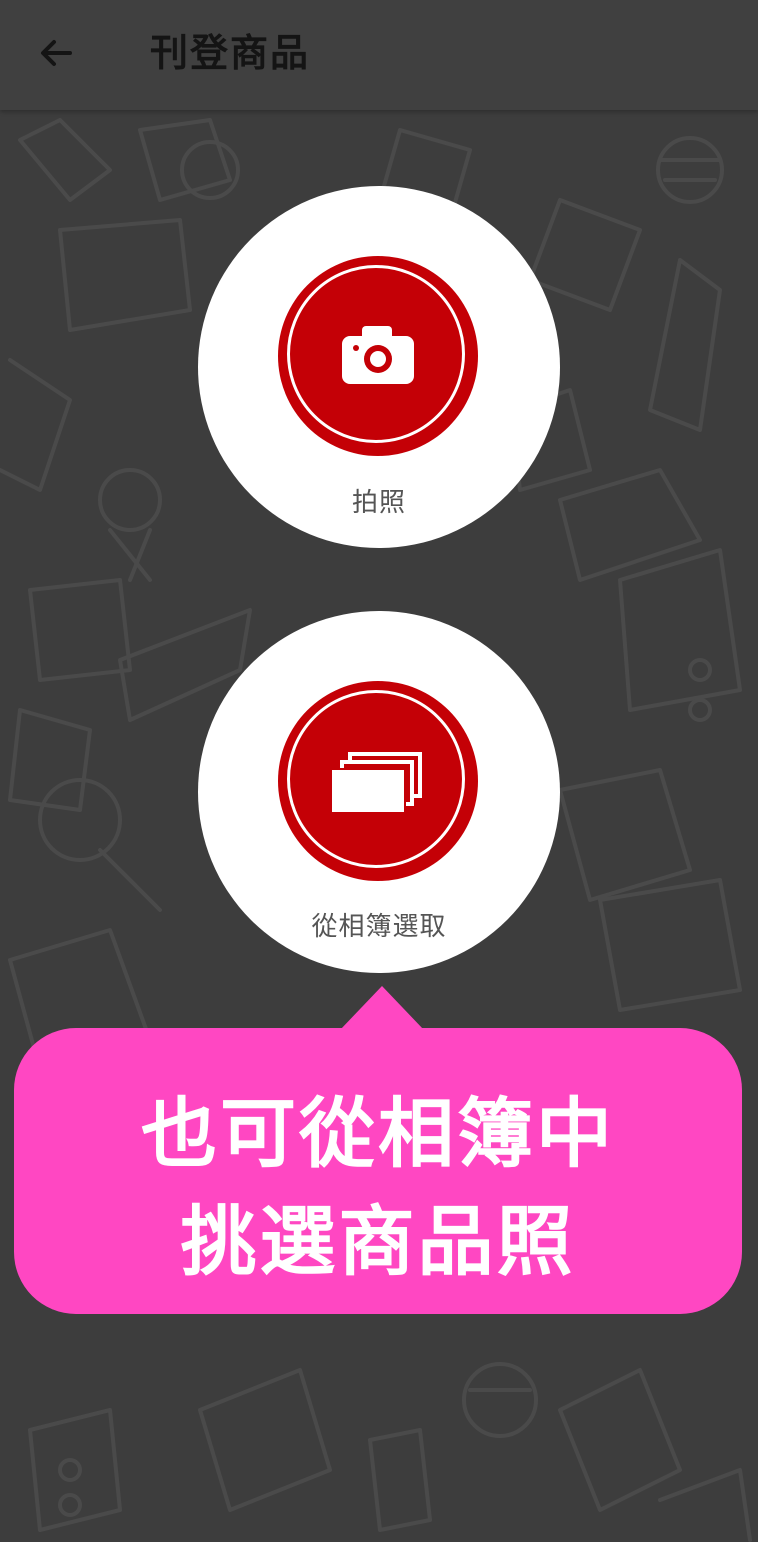 The height and width of the screenshot is (1542, 758). I want to click on arrow-left-icon, so click(56, 53).